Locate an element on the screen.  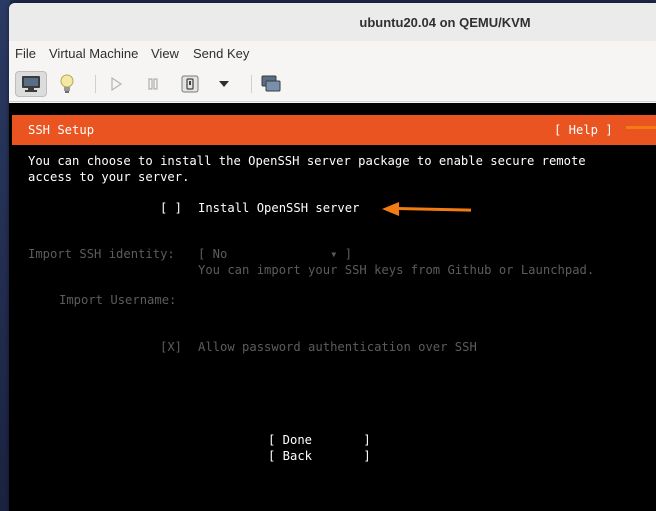
import-ssh-identity-select: [ No ▾ ] is located at coordinates (275, 254).